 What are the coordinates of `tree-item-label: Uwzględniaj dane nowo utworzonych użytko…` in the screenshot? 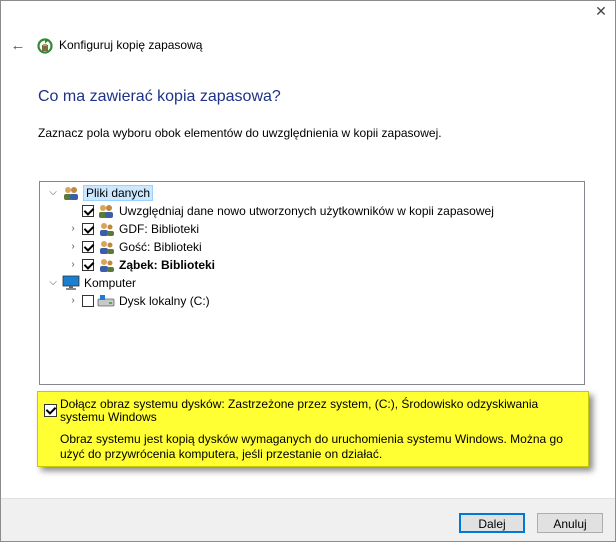 It's located at (306, 211).